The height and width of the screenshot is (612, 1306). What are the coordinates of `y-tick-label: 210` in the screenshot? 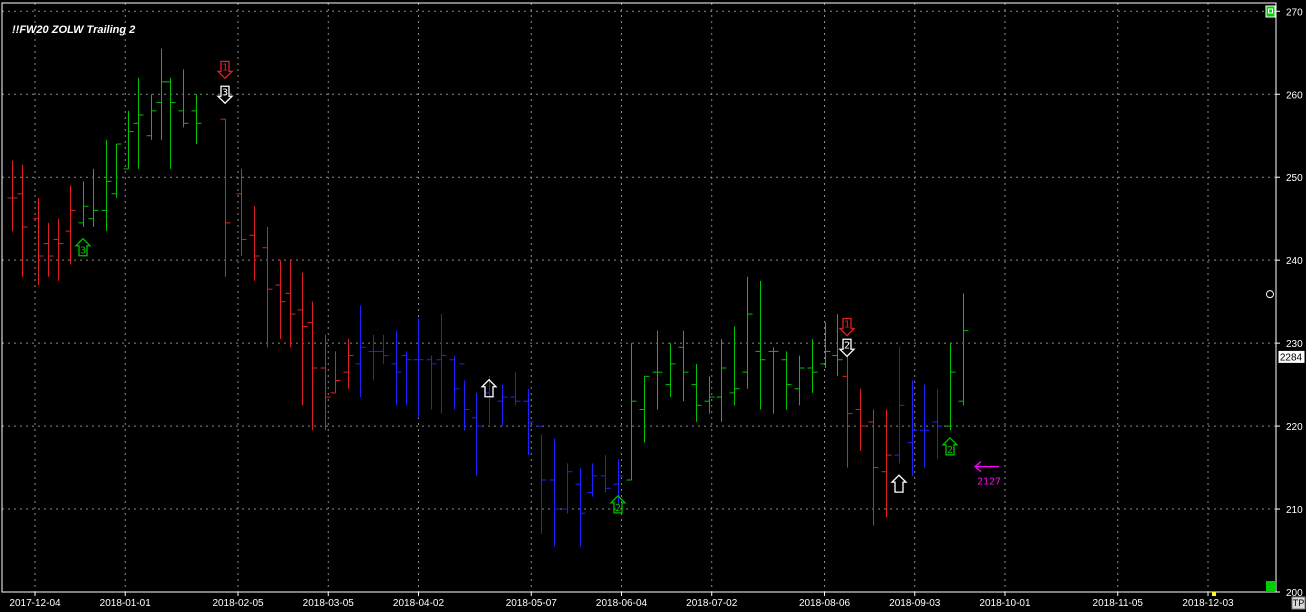 It's located at (1294, 510).